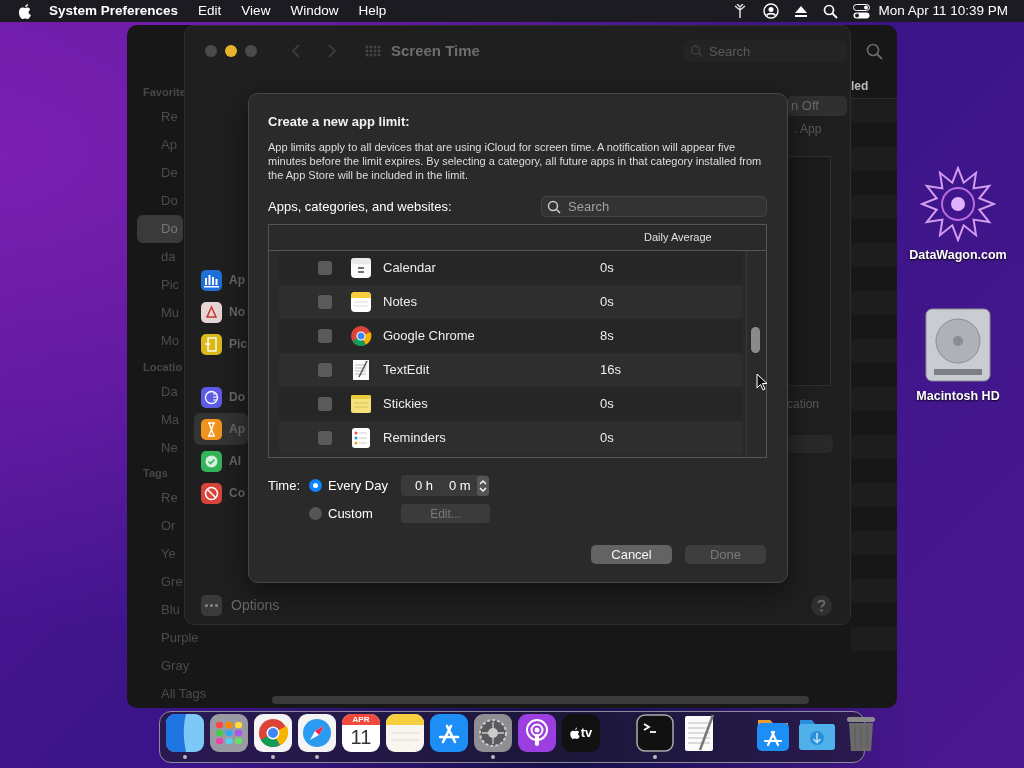 This screenshot has height=768, width=1024. I want to click on calendar-icon, so click(361, 267).